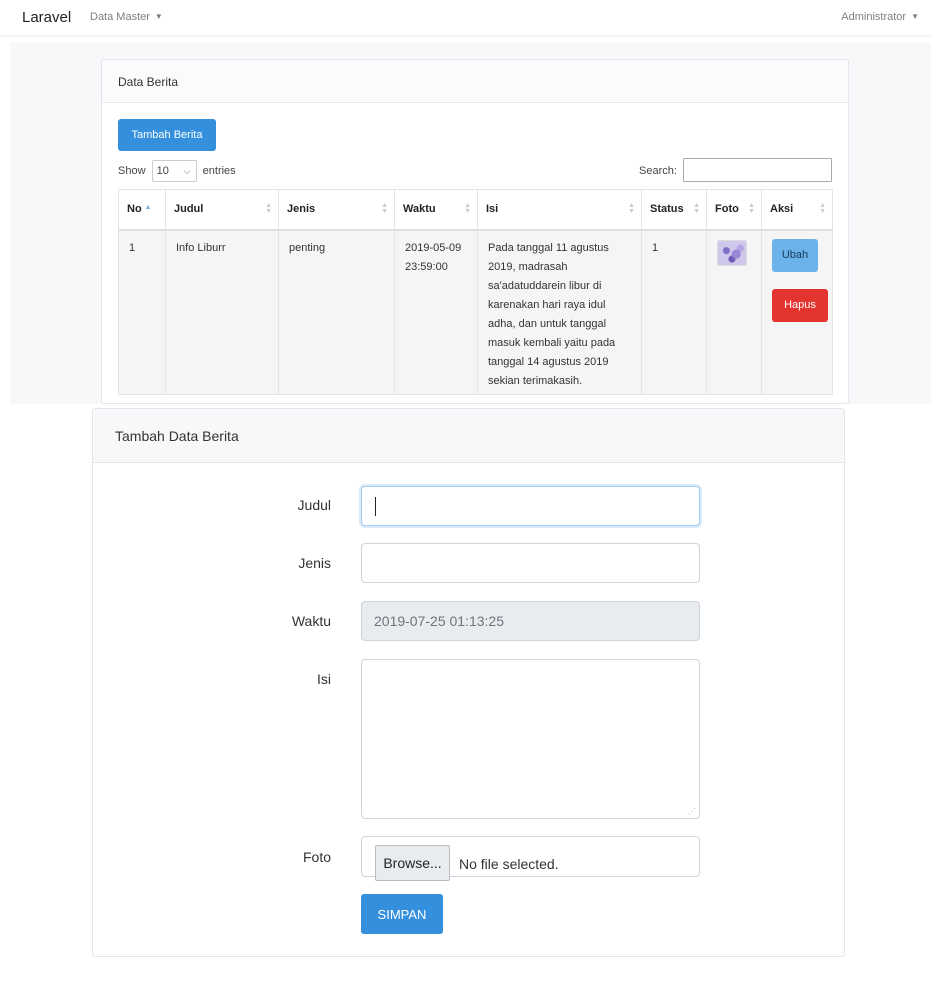 This screenshot has height=982, width=931. What do you see at coordinates (336, 210) in the screenshot?
I see `column-header-jenis: Jenis ▲ ▼` at bounding box center [336, 210].